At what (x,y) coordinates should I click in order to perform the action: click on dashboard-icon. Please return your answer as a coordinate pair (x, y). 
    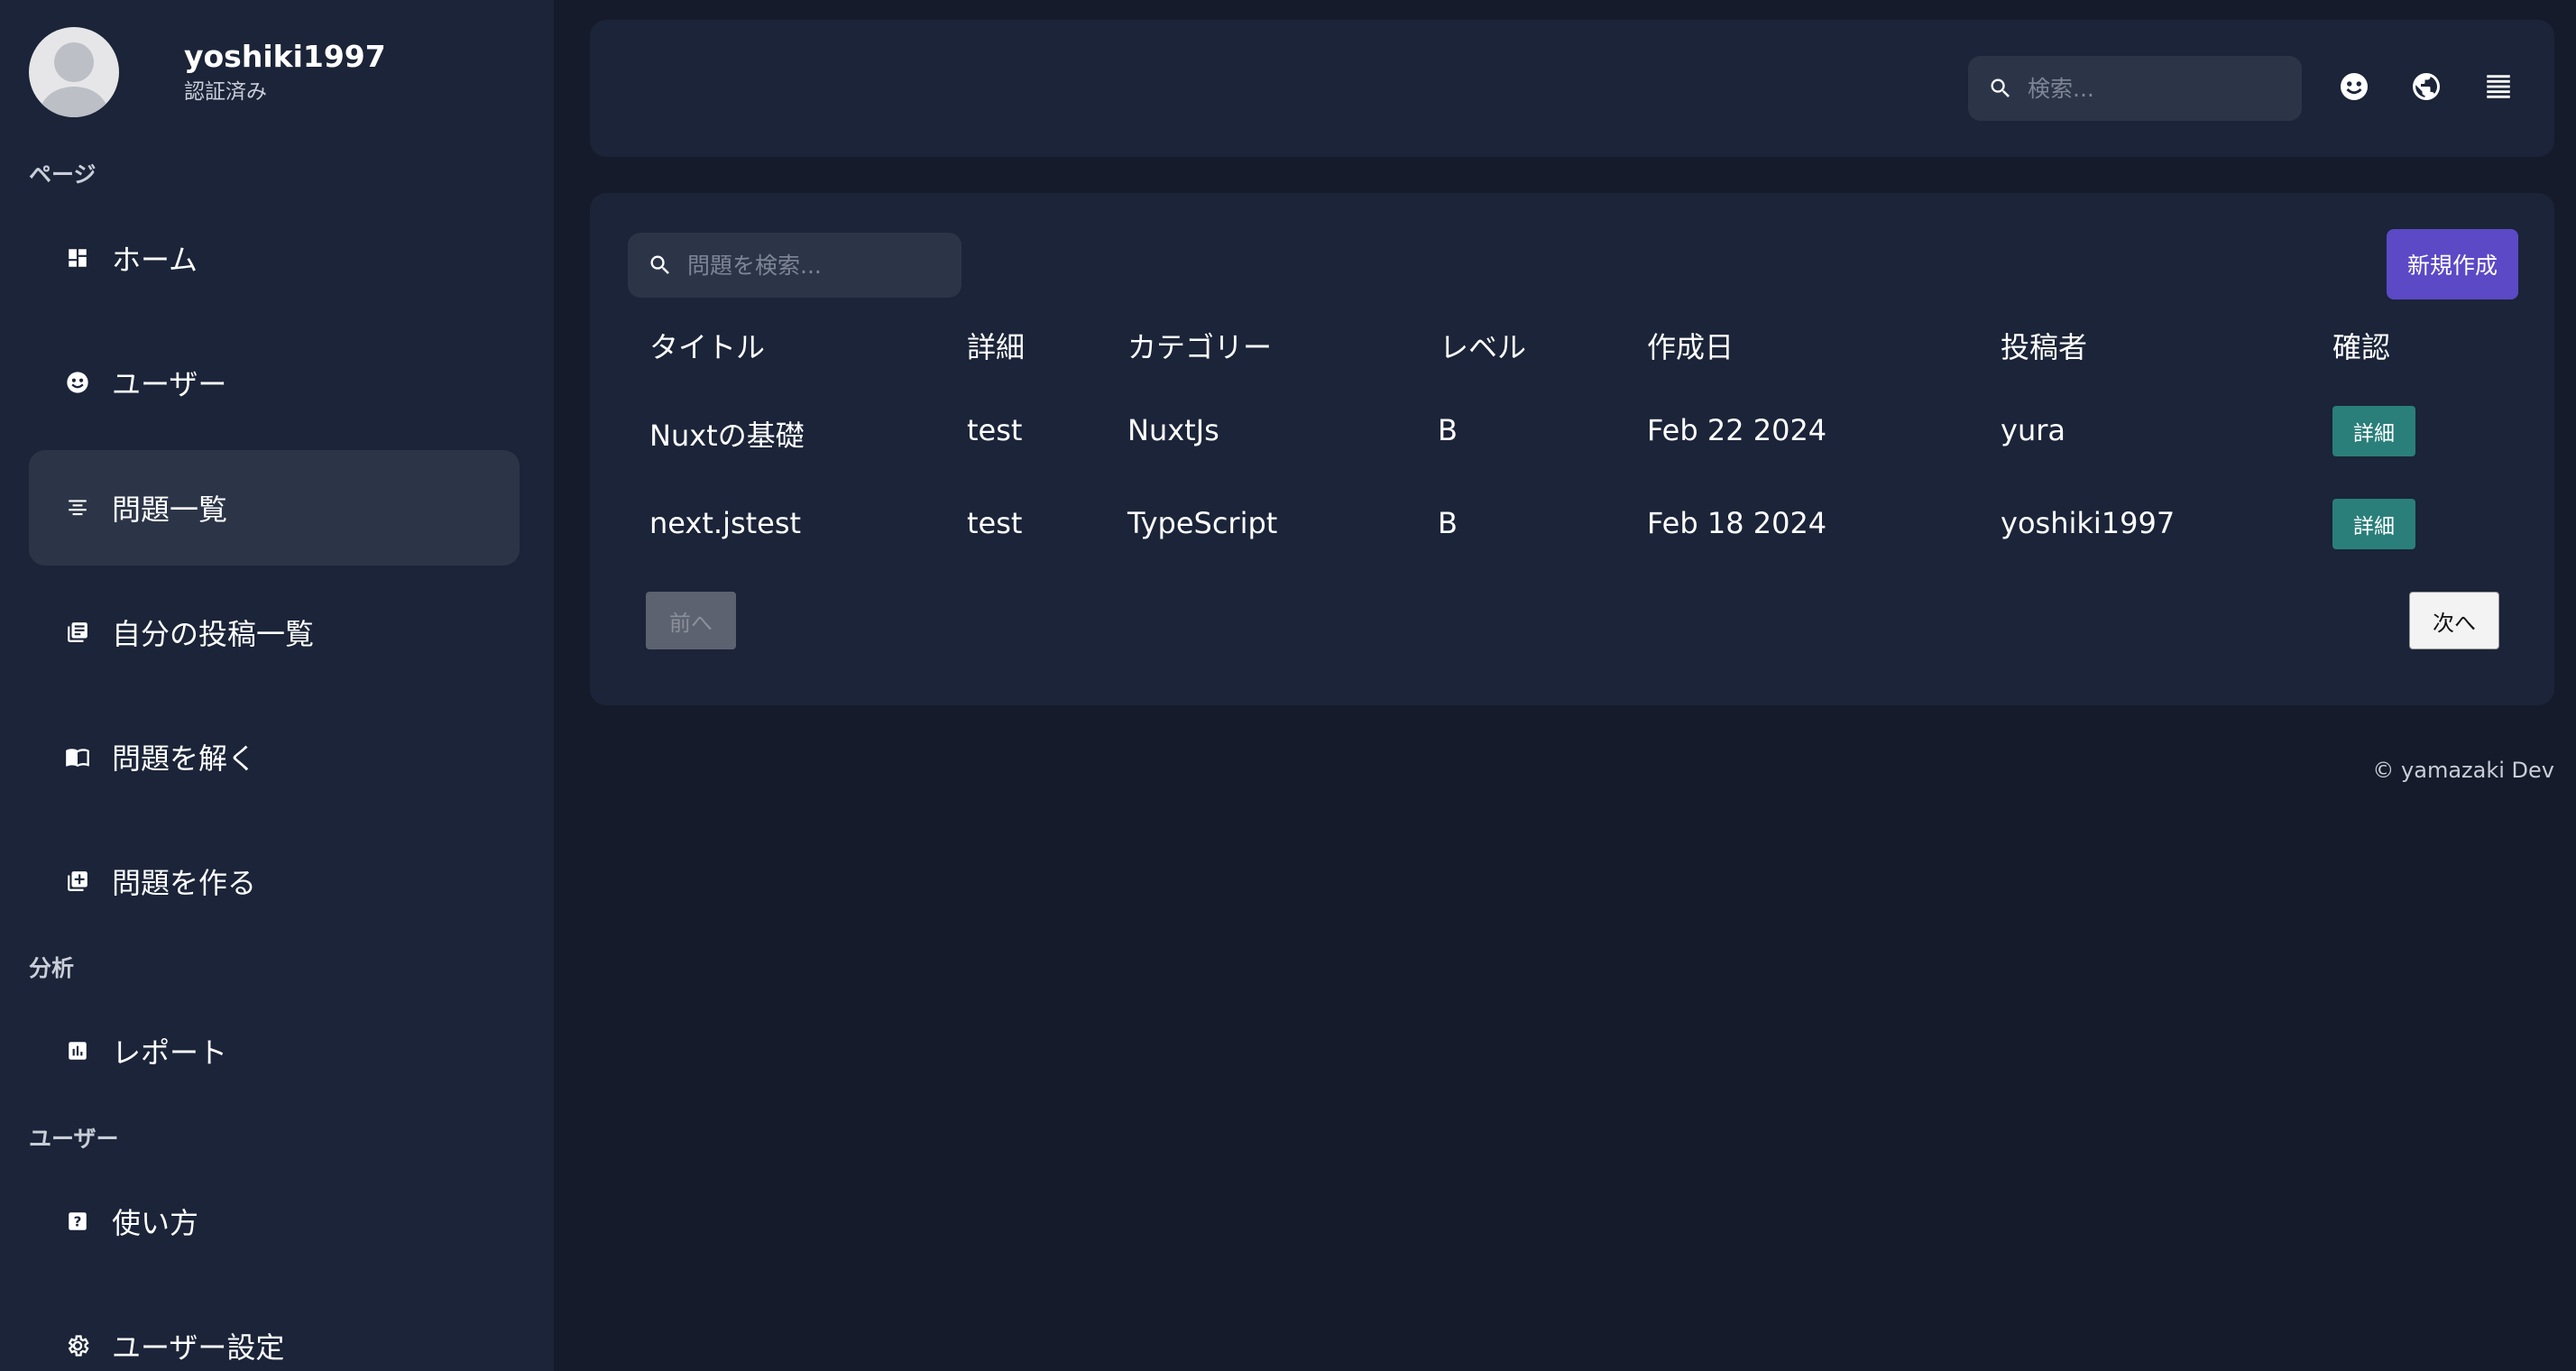
    Looking at the image, I should click on (77, 258).